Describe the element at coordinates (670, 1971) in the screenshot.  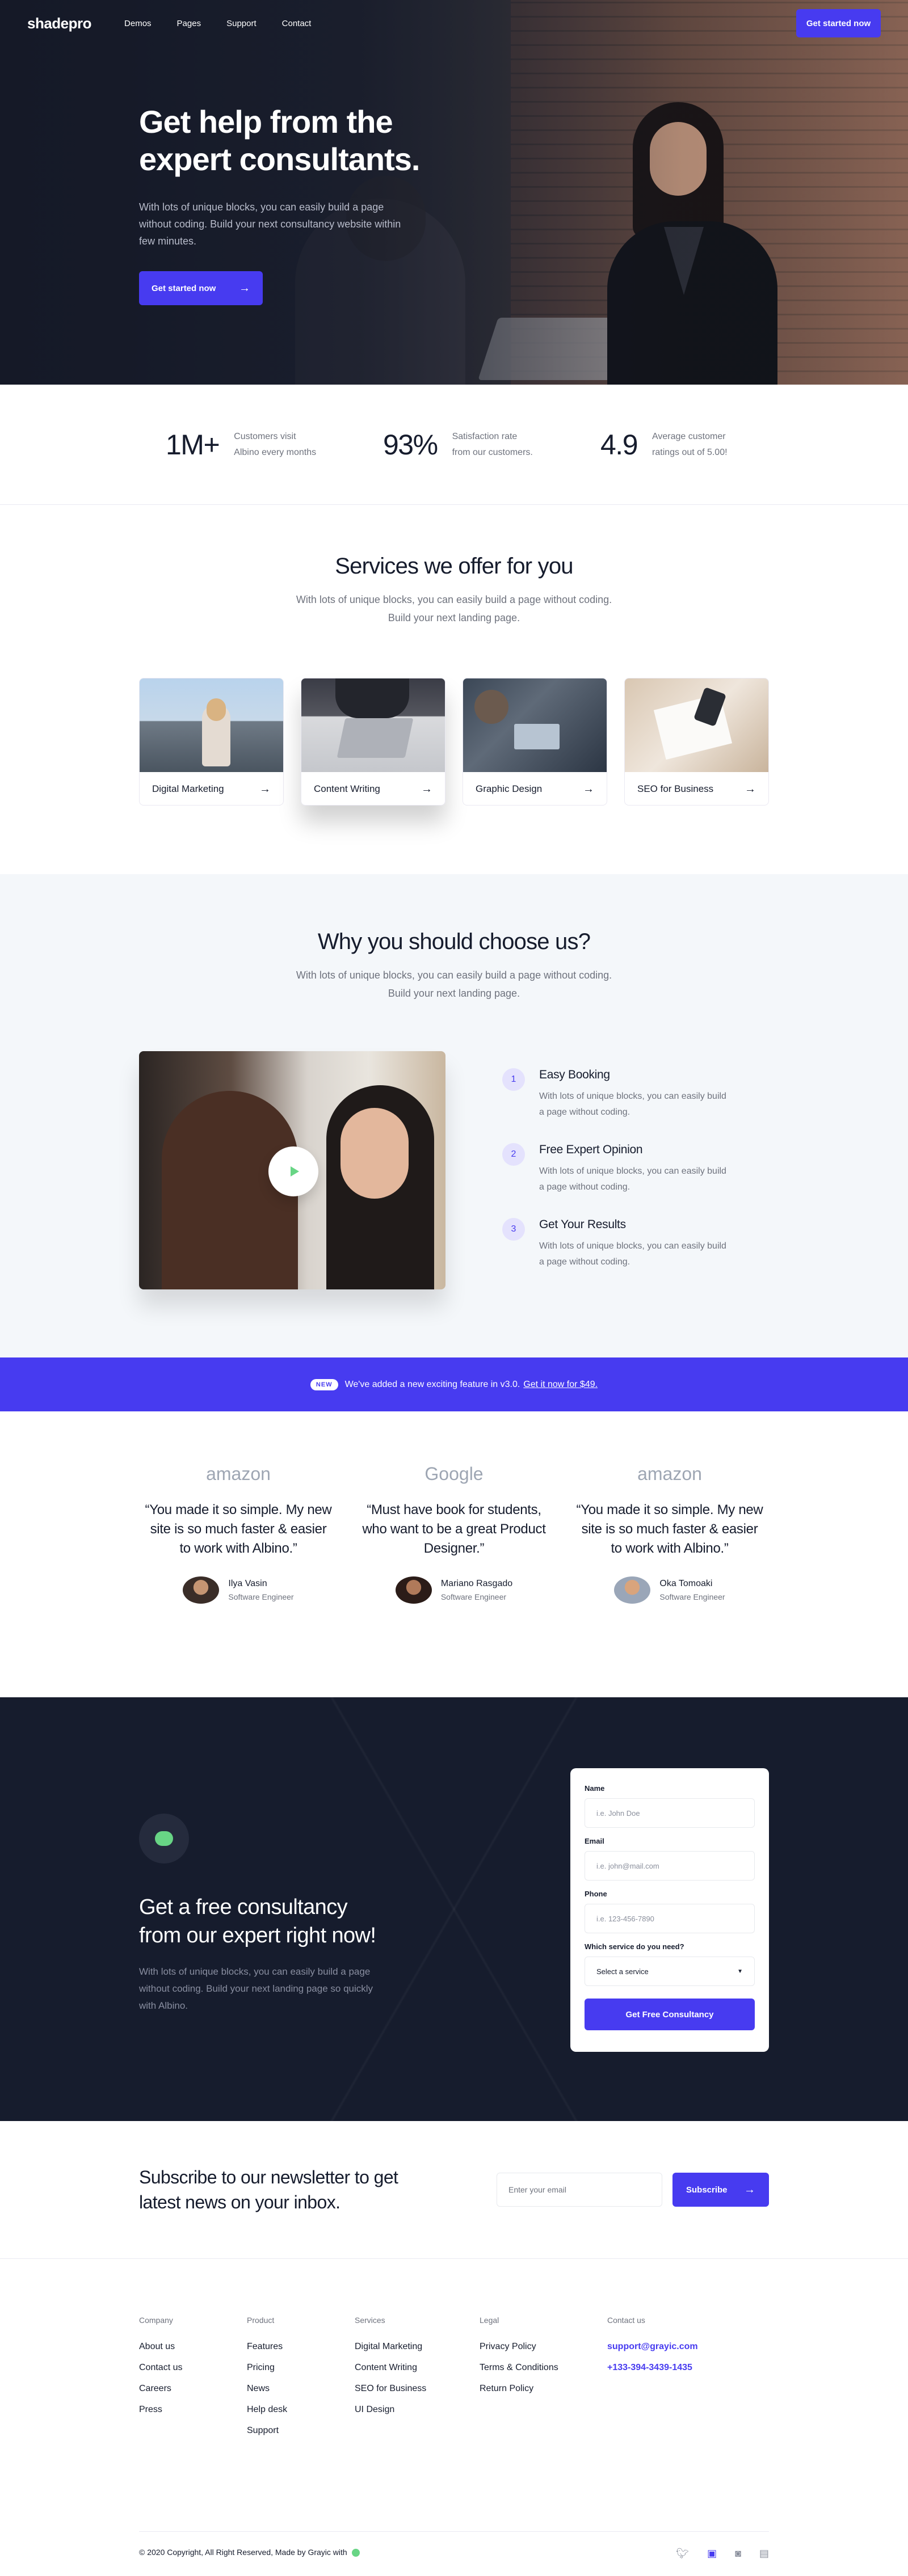
I see `service-select: Select a service ▼` at that location.